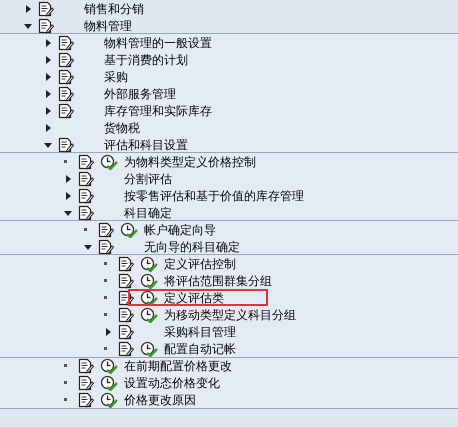 Image resolution: width=458 pixels, height=427 pixels. What do you see at coordinates (146, 60) in the screenshot?
I see `tree-item: 基于消费的计划` at bounding box center [146, 60].